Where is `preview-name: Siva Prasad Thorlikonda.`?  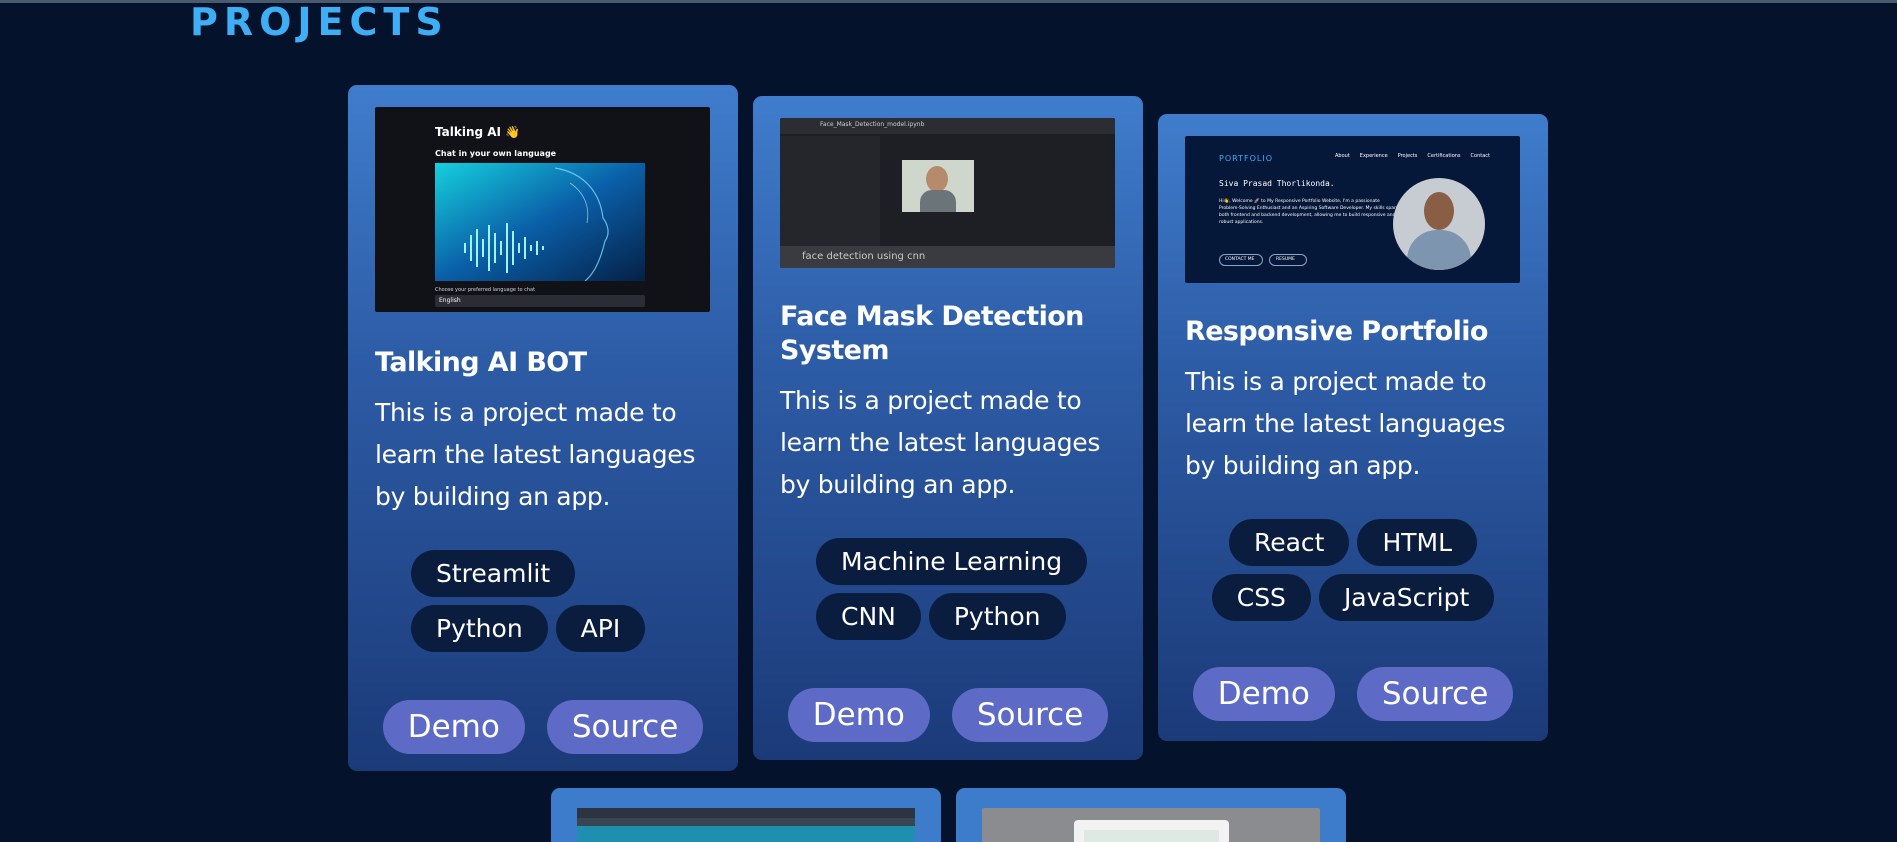
preview-name: Siva Prasad Thorlikonda. is located at coordinates (1277, 183).